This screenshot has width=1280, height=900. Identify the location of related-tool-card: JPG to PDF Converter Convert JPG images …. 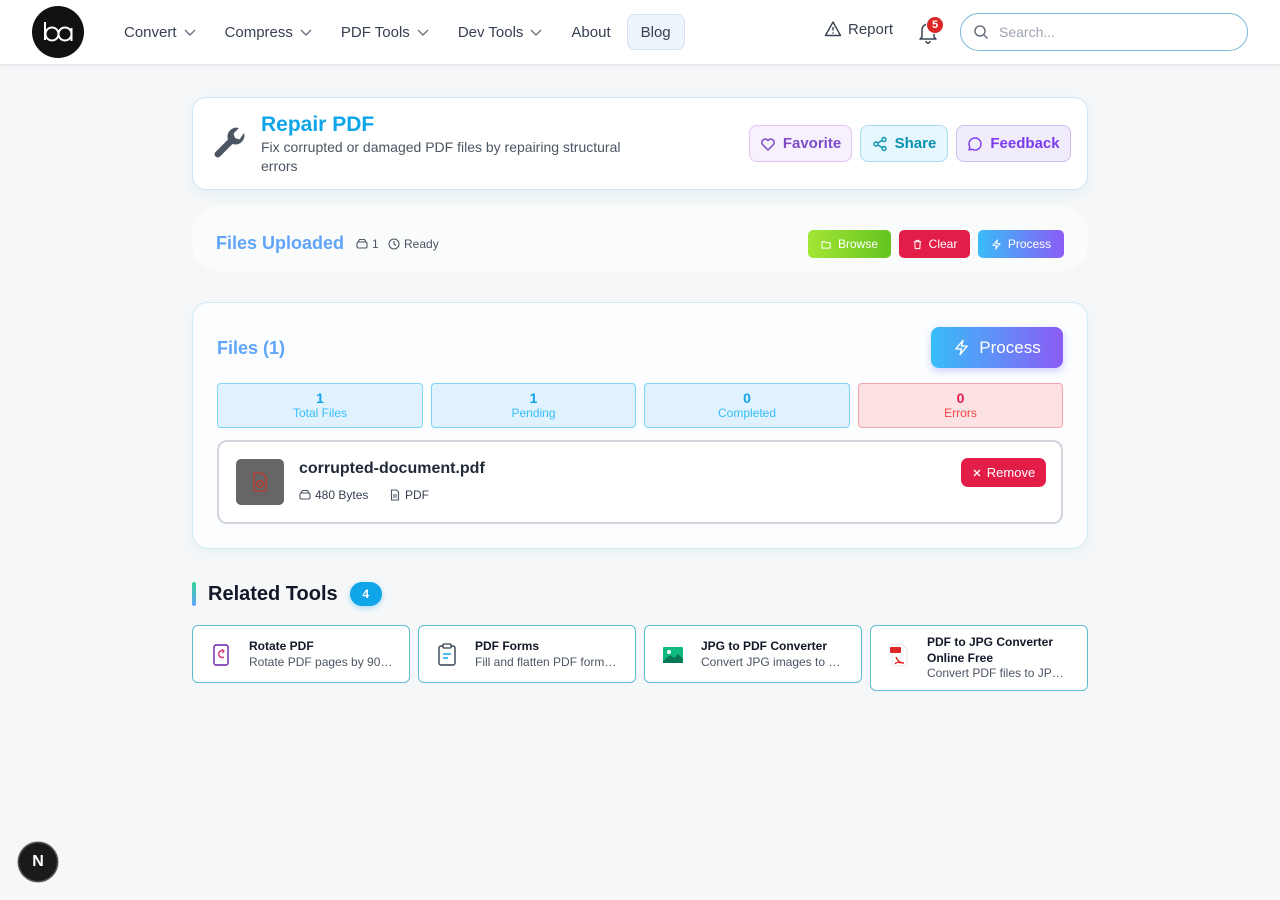
(753, 654).